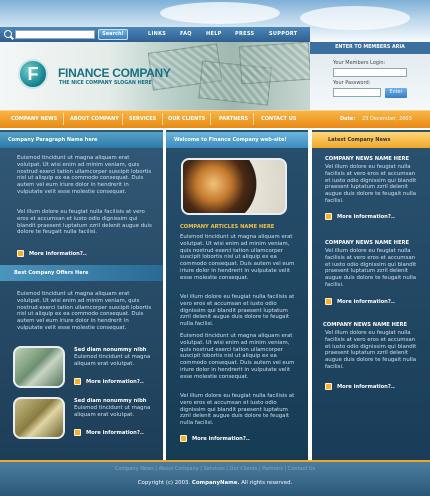 Image resolution: width=430 pixels, height=496 pixels. I want to click on top-link-press: PRESS, so click(244, 34).